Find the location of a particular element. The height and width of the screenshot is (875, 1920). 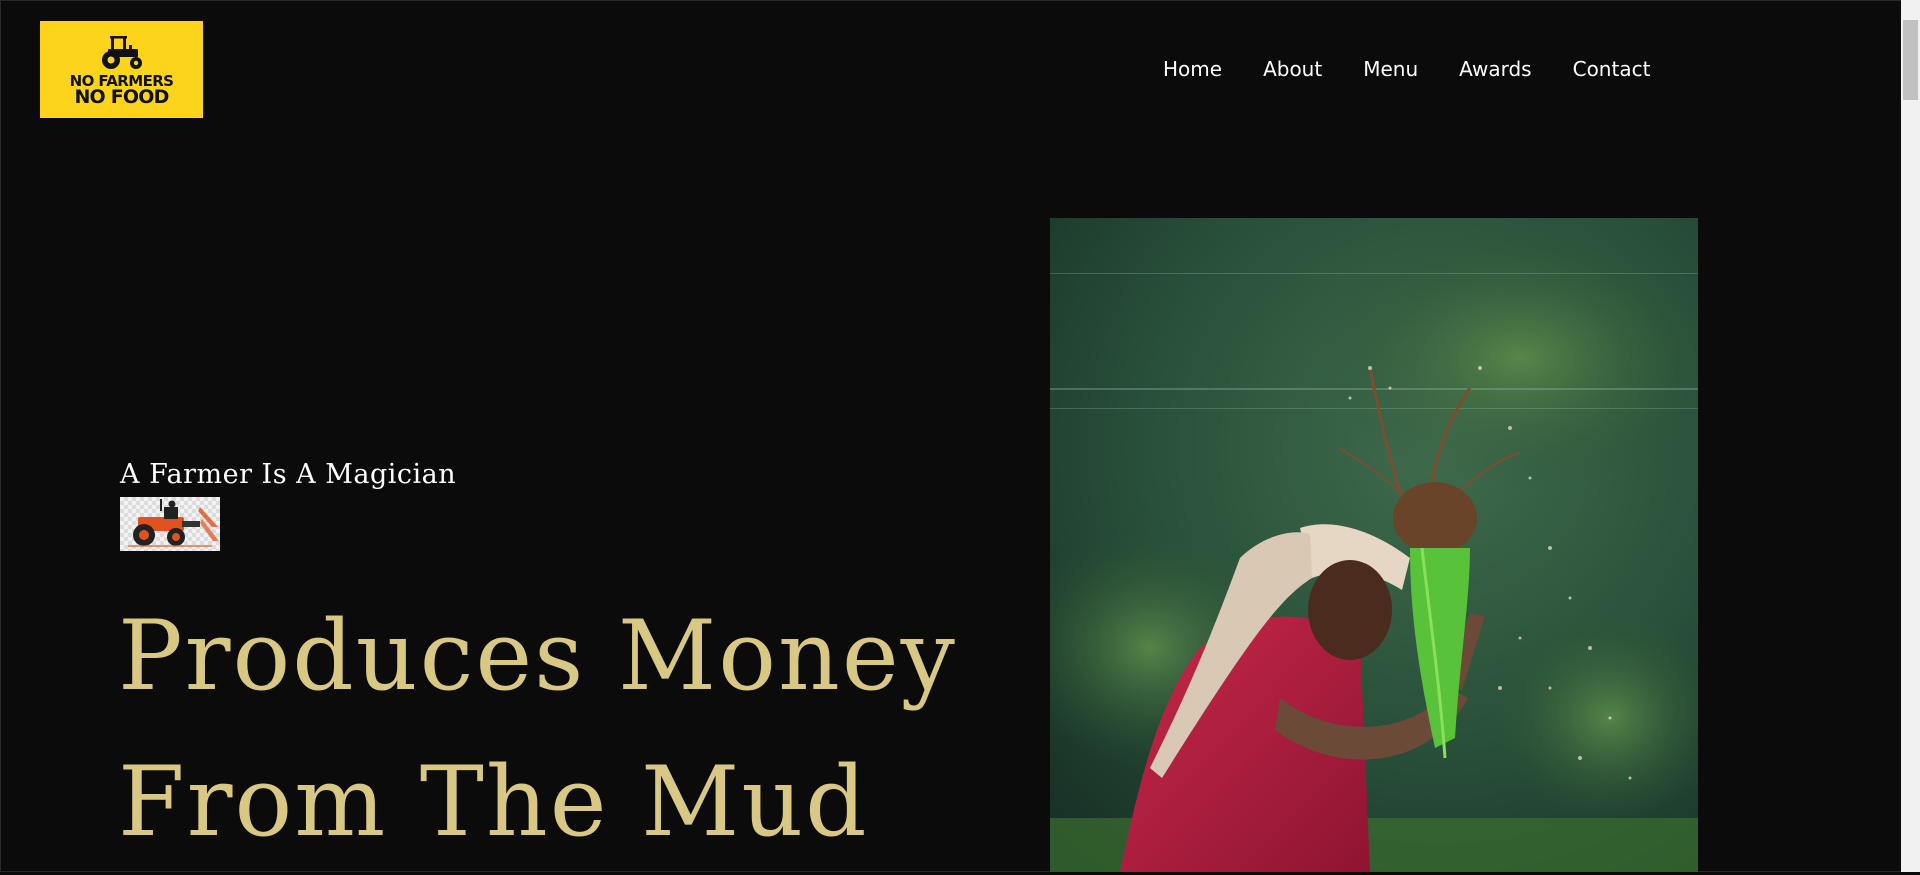

tractor-icon is located at coordinates (122, 52).